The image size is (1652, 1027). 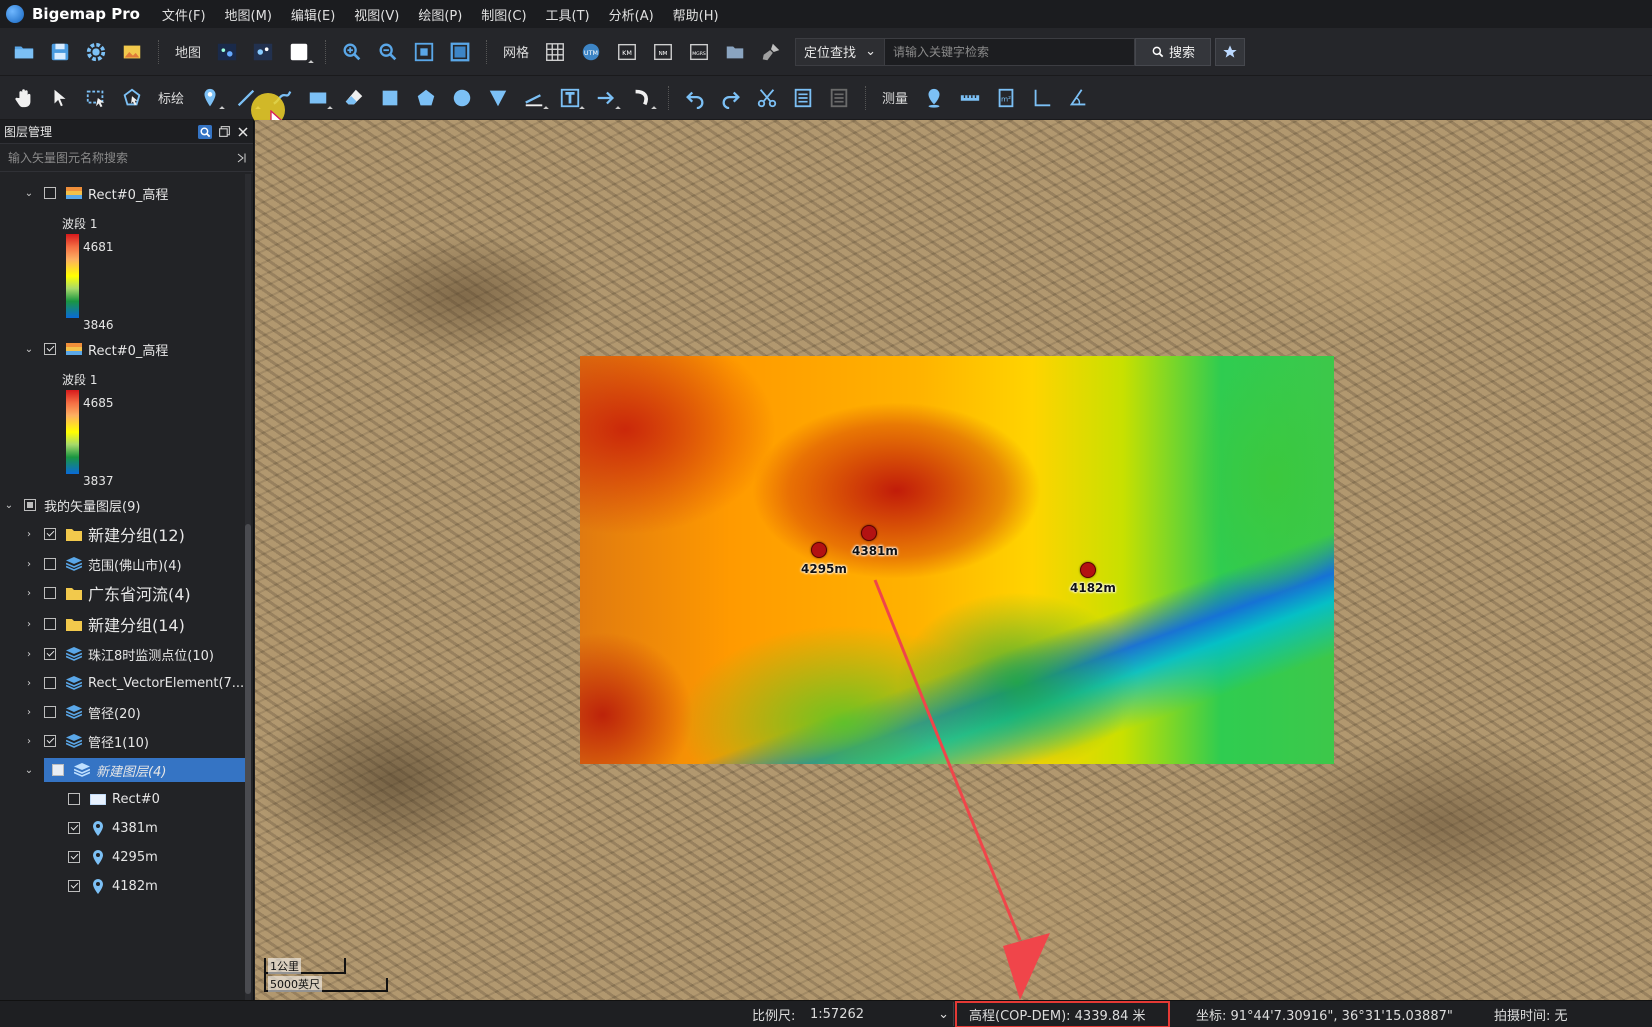 I want to click on tree-row-layer: › 管径(20), so click(x=81, y=712).